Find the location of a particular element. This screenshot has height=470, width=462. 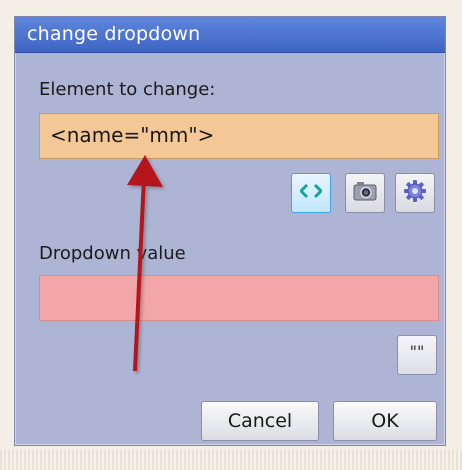

dialog-title: change dropdown is located at coordinates (114, 34).